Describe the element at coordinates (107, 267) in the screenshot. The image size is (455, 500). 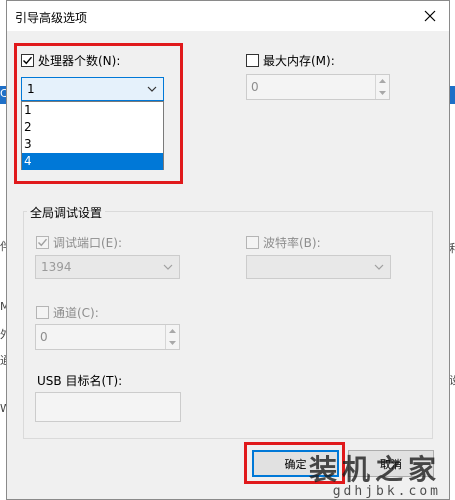
I see `debug-port-combo: 1394` at that location.